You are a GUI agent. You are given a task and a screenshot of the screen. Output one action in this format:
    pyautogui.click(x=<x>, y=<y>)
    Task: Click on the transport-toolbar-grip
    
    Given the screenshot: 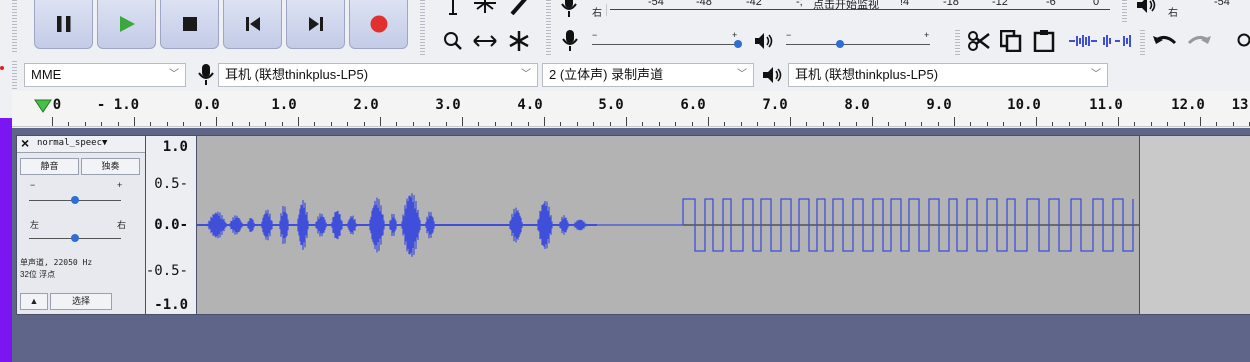 What is the action you would take?
    pyautogui.click(x=14, y=26)
    